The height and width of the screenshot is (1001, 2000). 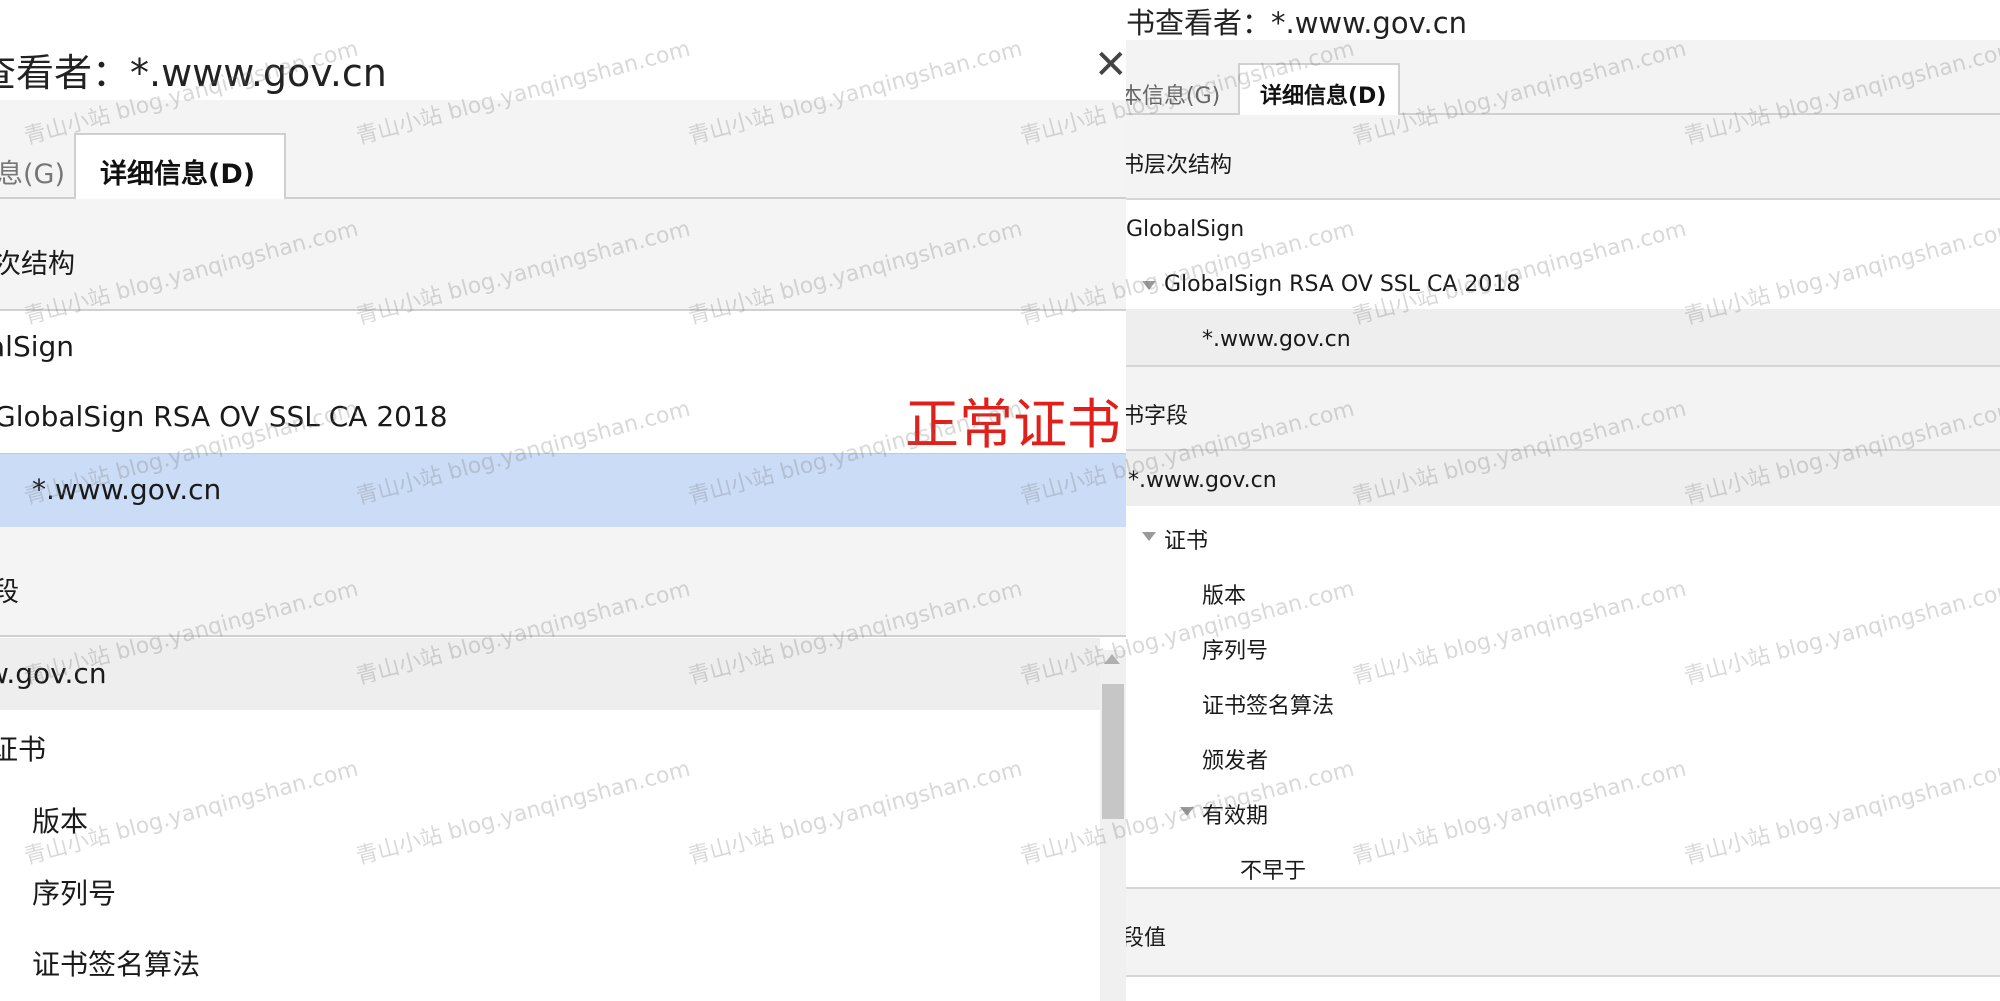 What do you see at coordinates (74, 892) in the screenshot?
I see `left-field-serial: 序列号` at bounding box center [74, 892].